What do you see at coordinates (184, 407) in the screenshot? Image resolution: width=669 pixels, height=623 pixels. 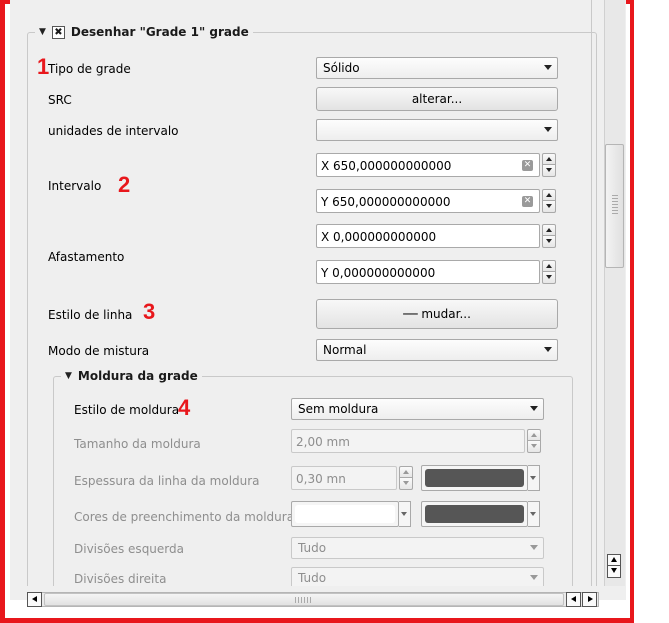 I see `annotation-number-4: 4` at bounding box center [184, 407].